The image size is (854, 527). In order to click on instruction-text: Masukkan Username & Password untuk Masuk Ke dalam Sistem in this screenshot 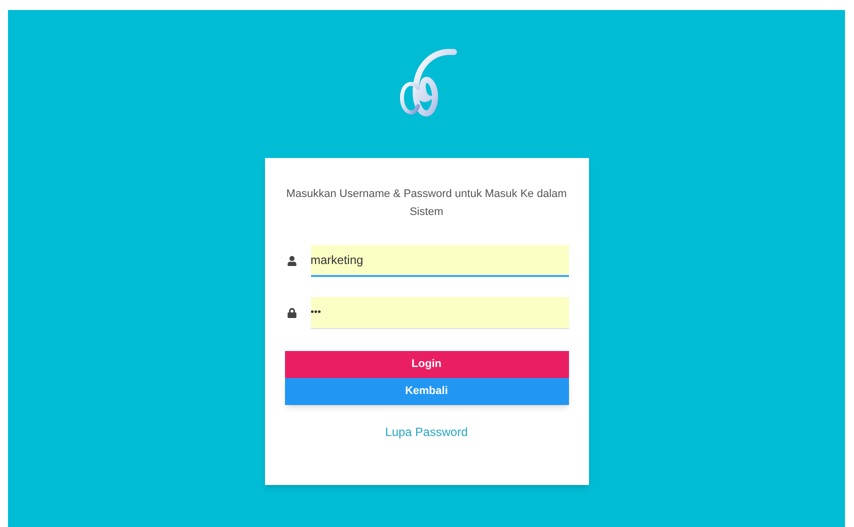, I will do `click(426, 203)`.